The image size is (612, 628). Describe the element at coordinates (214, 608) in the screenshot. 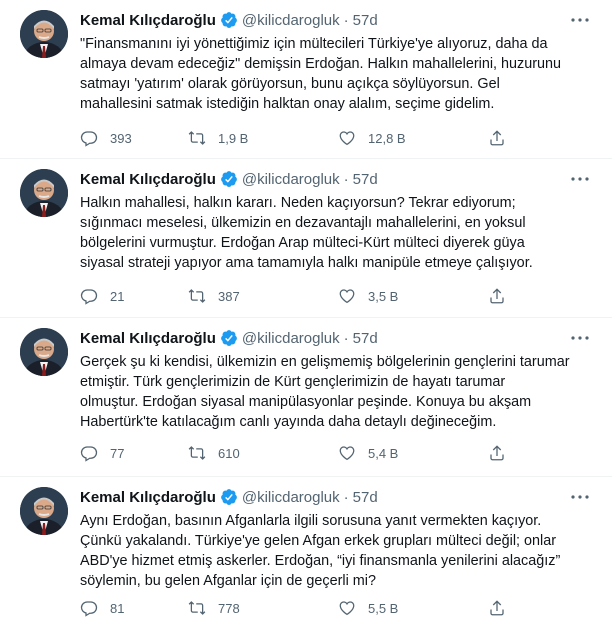

I see `retweet-button: 778` at that location.